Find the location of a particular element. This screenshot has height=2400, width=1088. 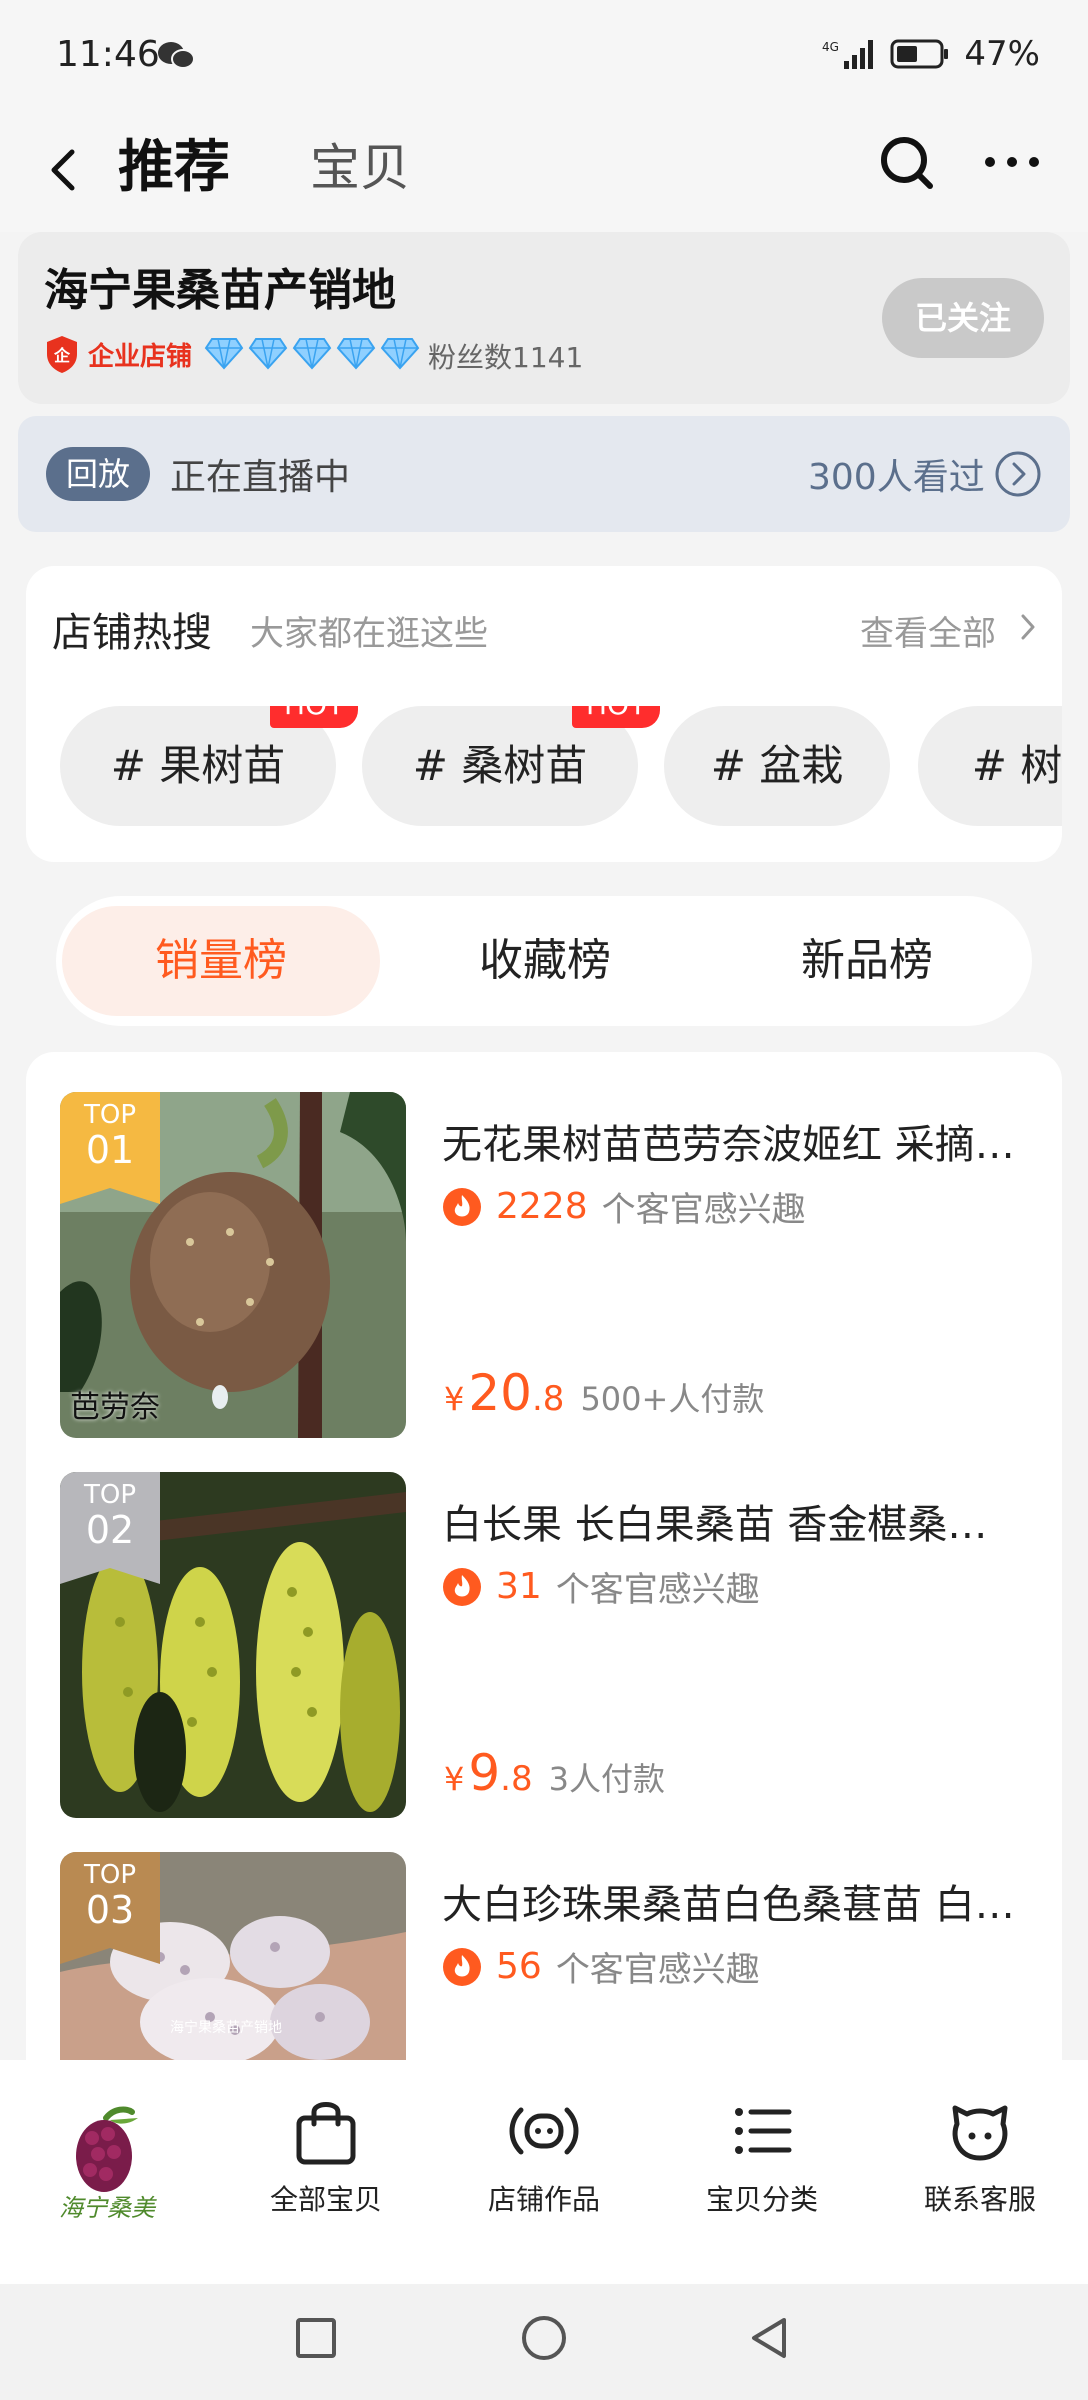

view-all-link: 查看全部 is located at coordinates (928, 630).